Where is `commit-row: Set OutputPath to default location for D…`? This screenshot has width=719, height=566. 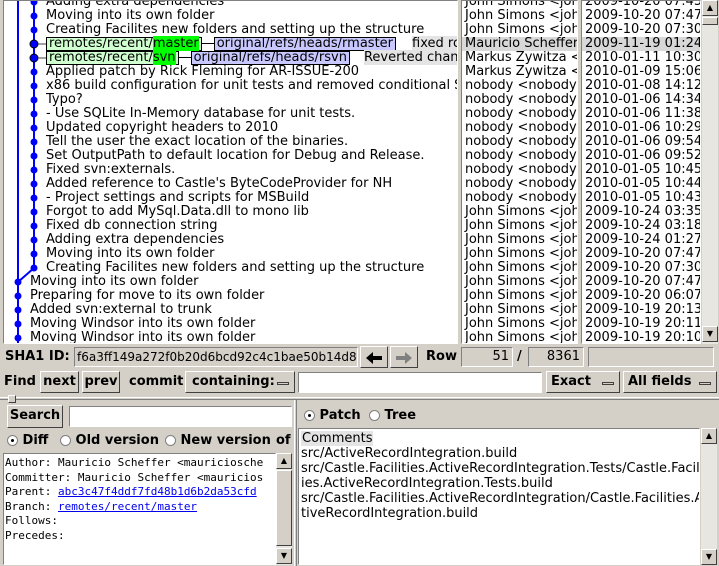
commit-row: Set OutputPath to default location for D… is located at coordinates (235, 156).